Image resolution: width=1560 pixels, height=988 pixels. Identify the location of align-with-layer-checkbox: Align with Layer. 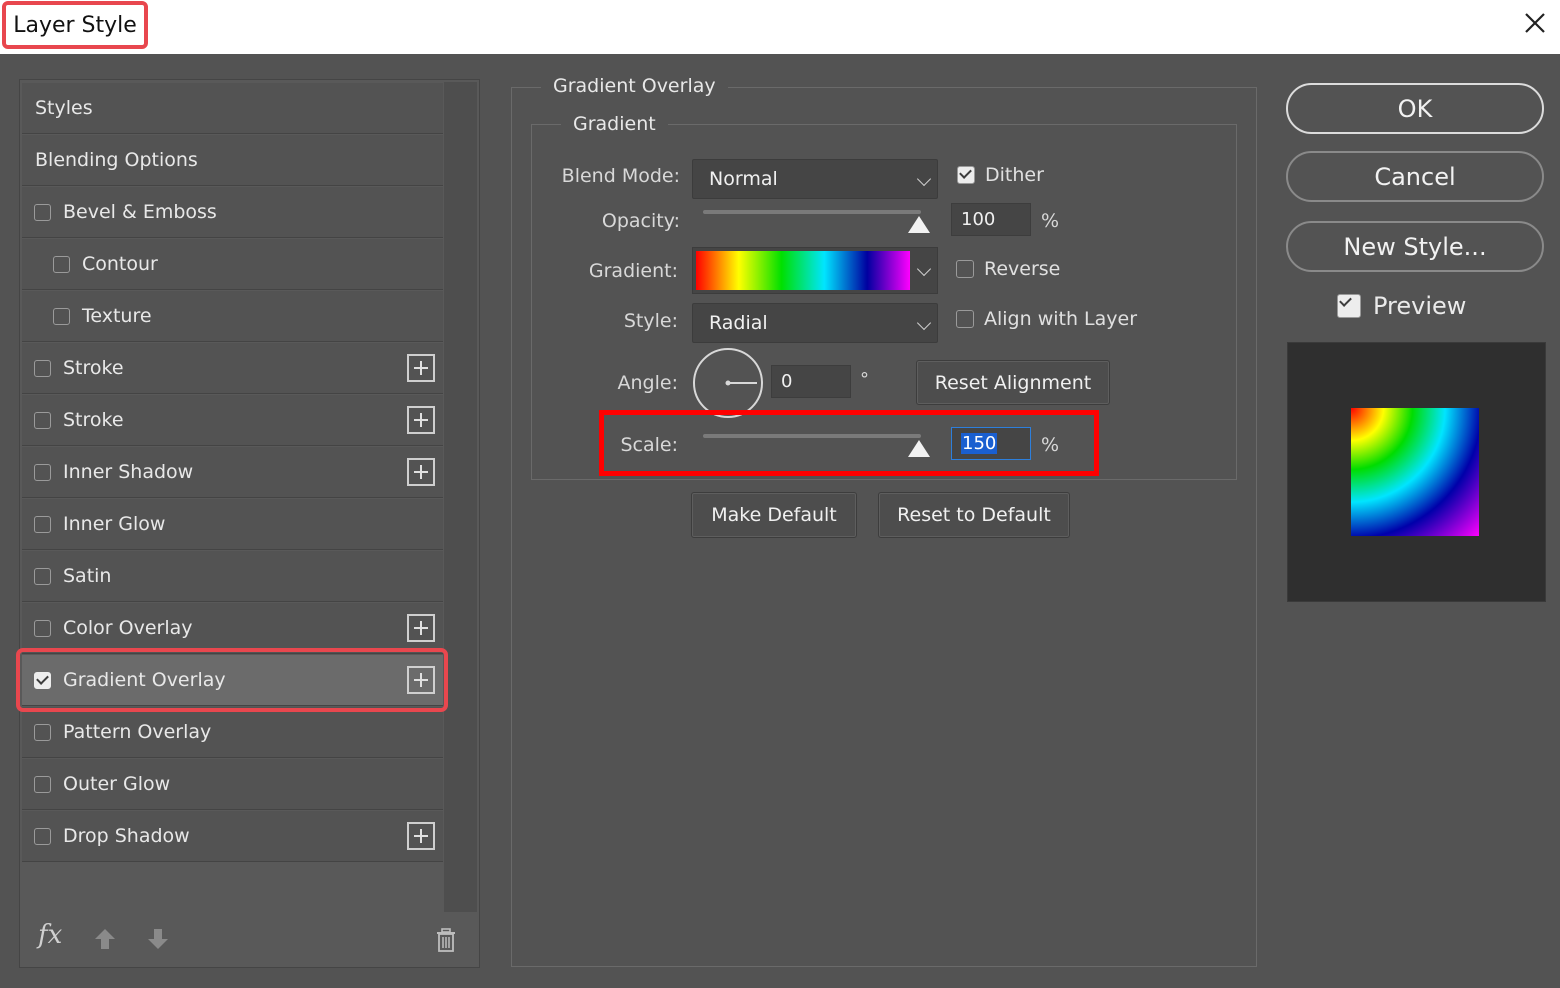
(1046, 319).